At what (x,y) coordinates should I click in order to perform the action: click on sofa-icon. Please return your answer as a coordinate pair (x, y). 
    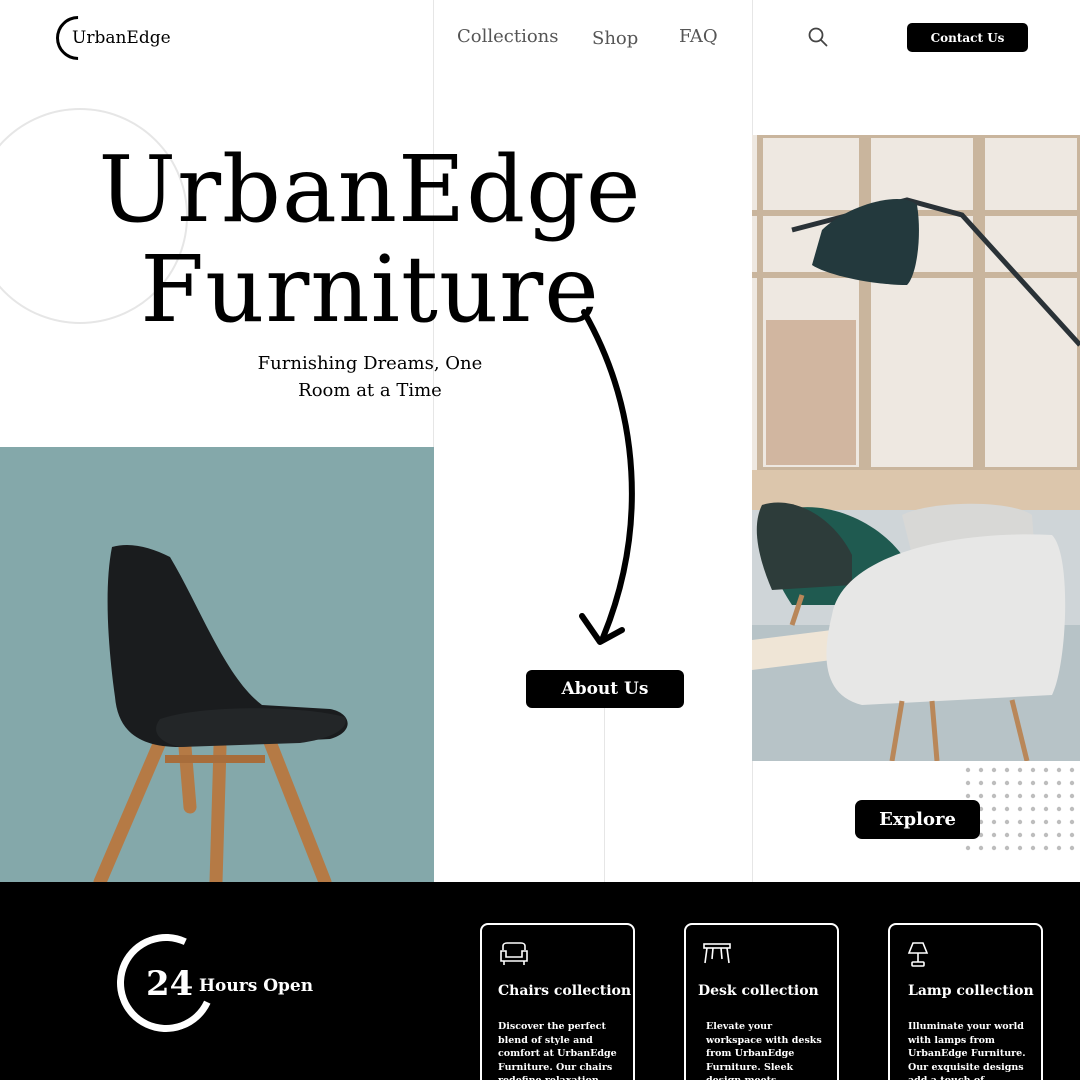
    Looking at the image, I should click on (514, 953).